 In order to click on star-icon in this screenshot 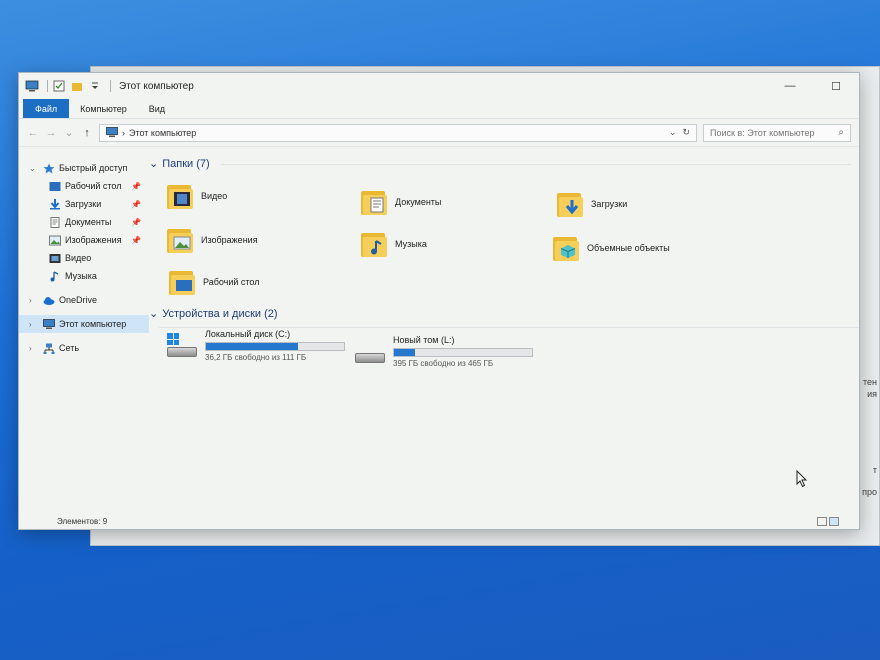, I will do `click(49, 168)`.